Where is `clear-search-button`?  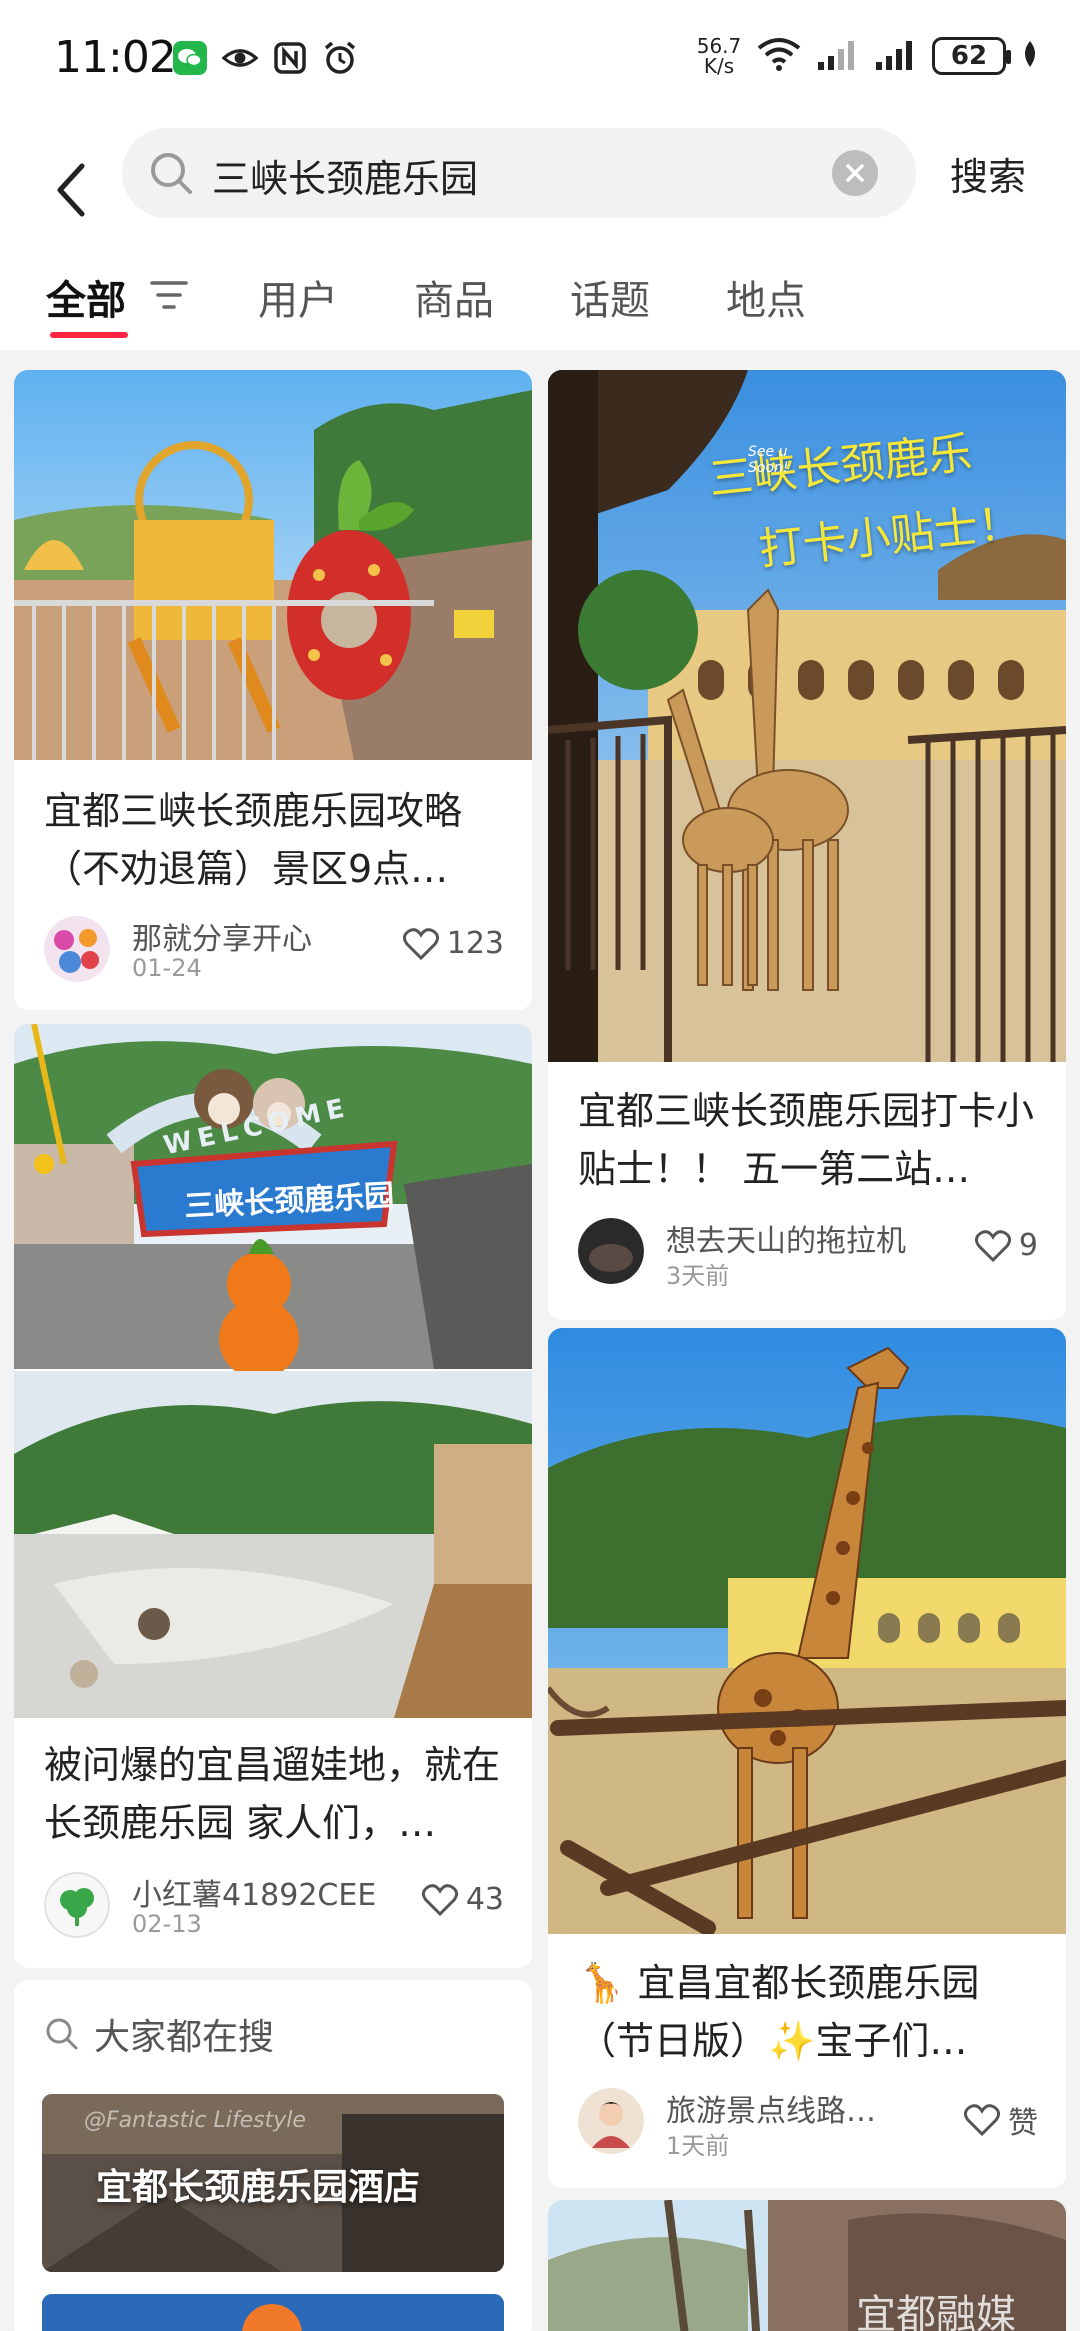 clear-search-button is located at coordinates (855, 173).